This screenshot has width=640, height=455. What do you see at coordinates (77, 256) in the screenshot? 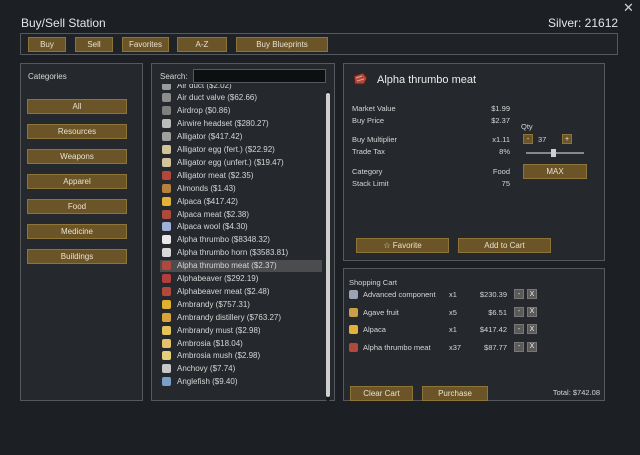
I see `category-buildings-button: Buildings` at bounding box center [77, 256].